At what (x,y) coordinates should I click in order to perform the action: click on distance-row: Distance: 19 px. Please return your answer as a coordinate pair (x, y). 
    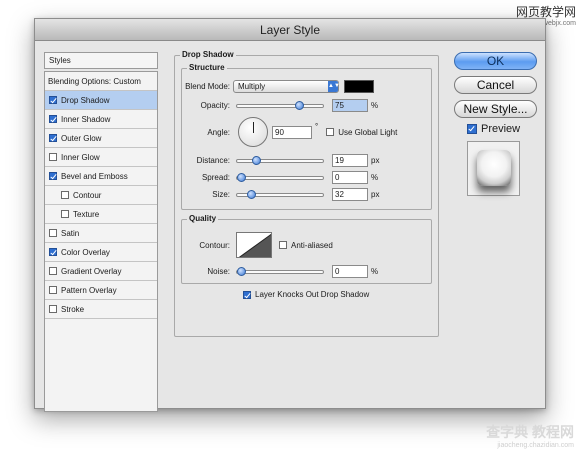
    Looking at the image, I should click on (280, 160).